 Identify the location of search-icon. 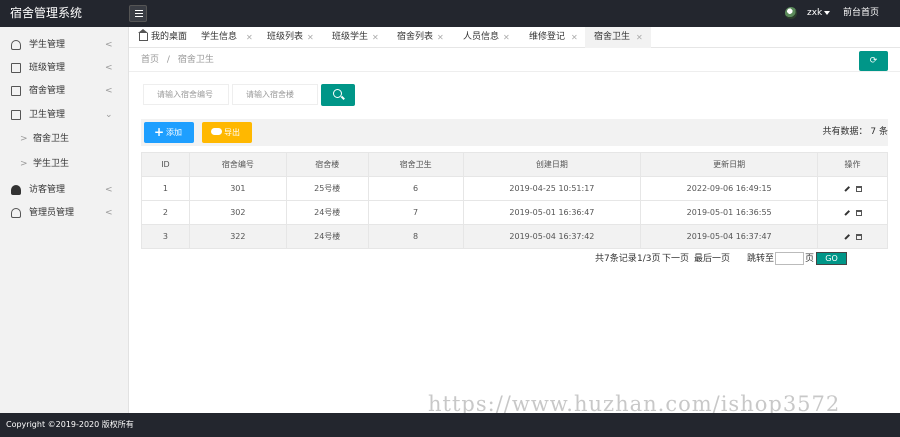
(337, 93).